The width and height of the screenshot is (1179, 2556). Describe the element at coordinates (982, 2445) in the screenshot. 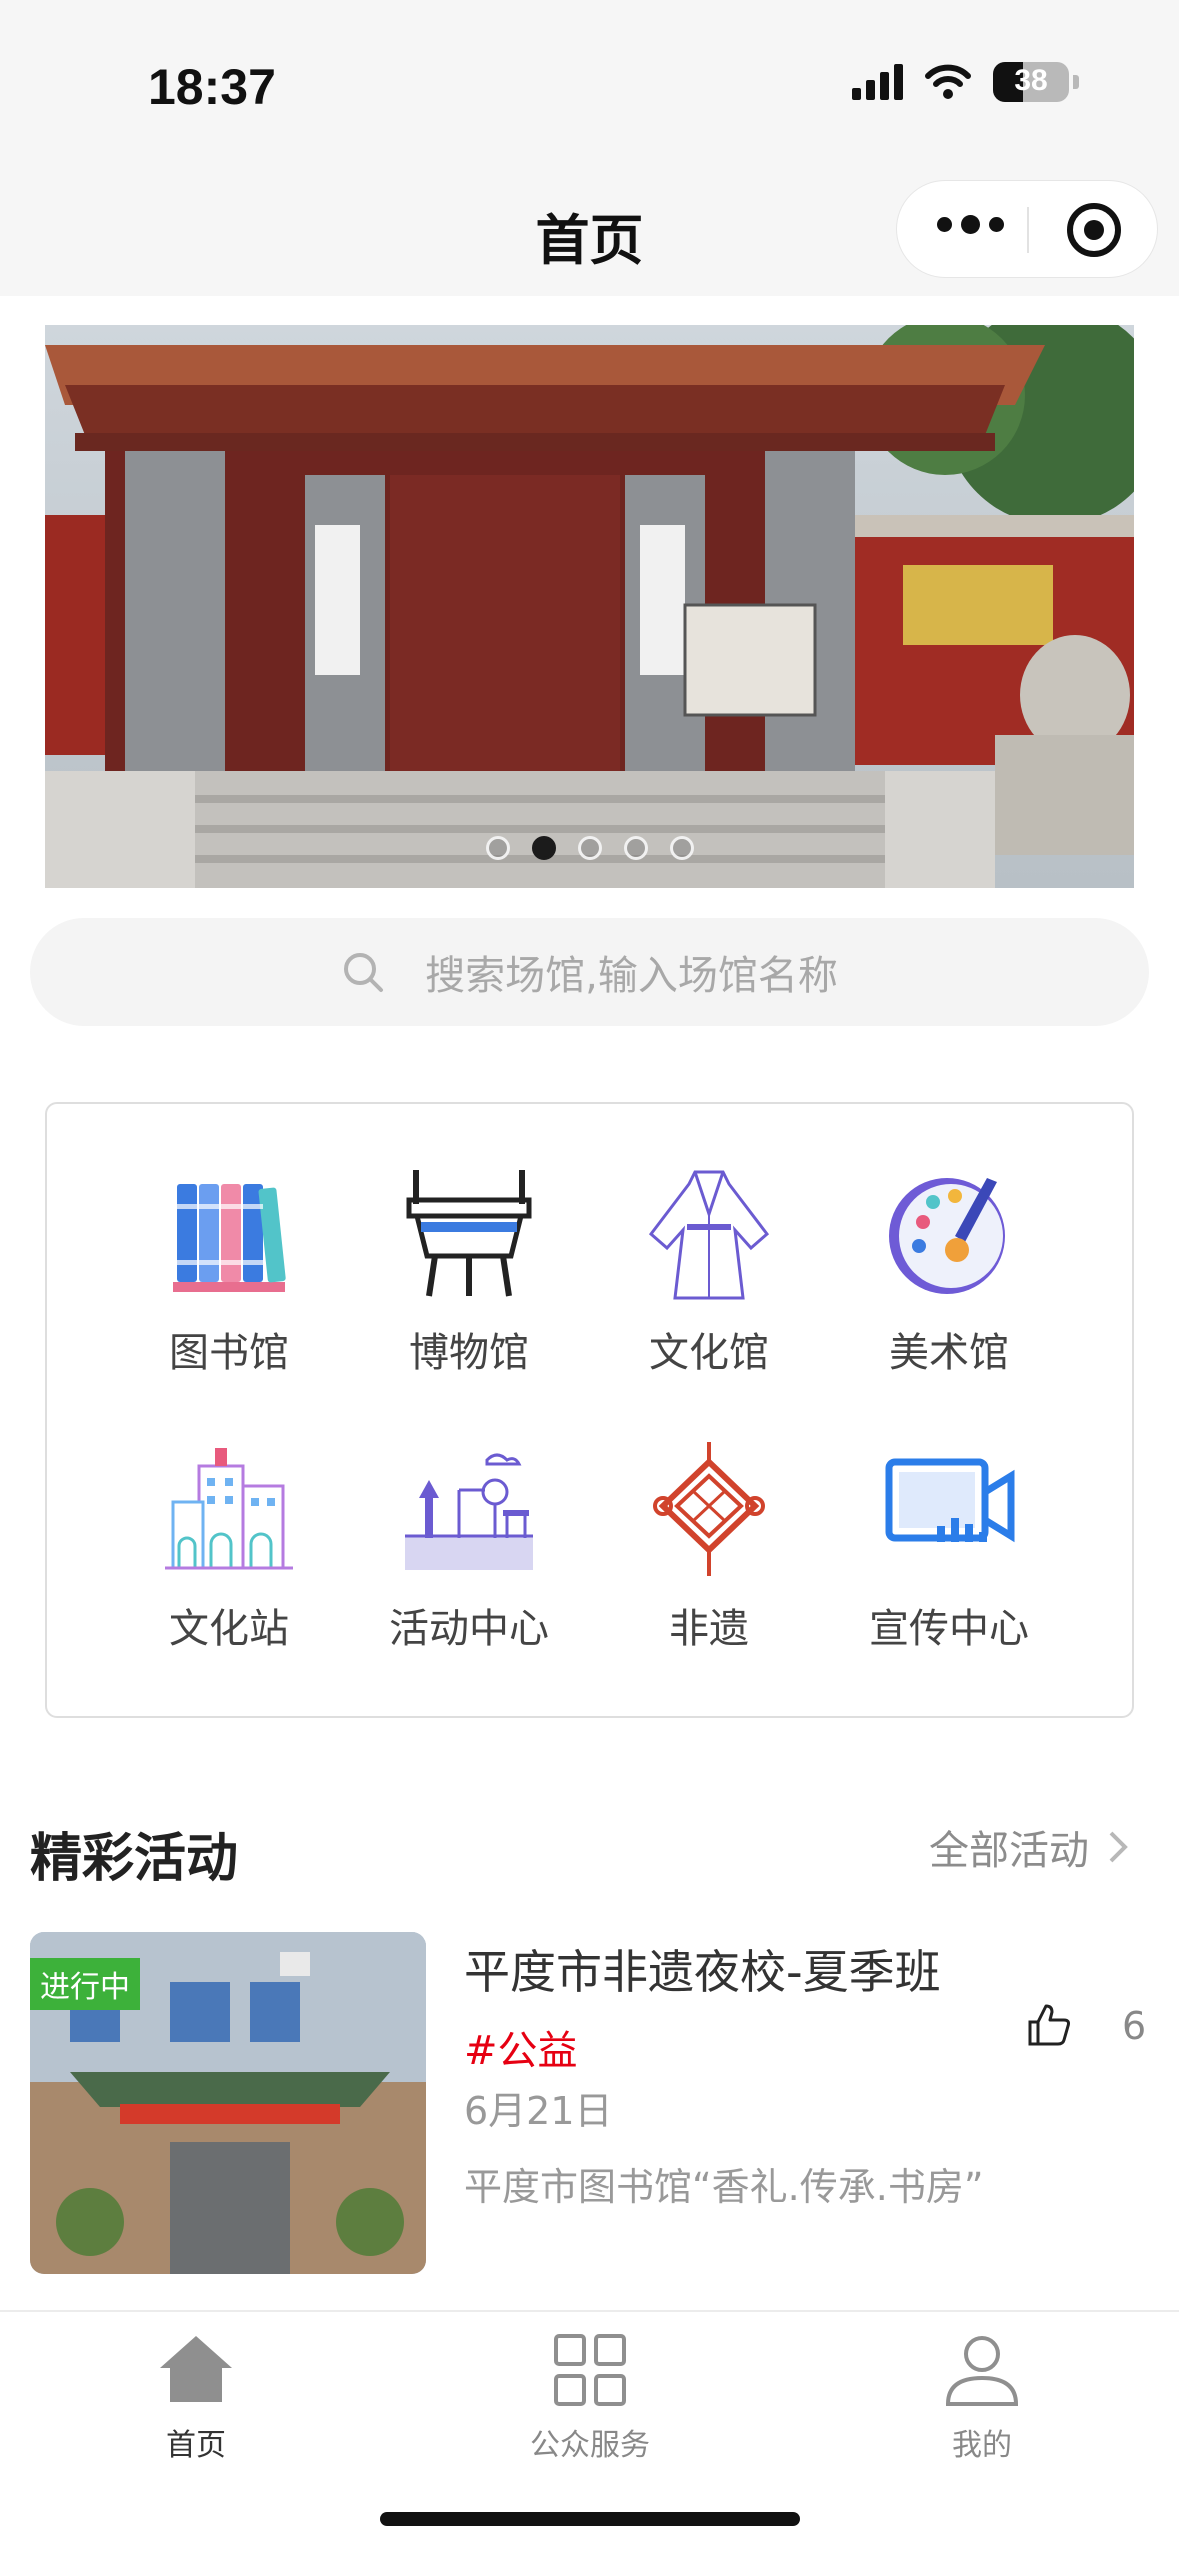

I see `tab-label: 我的` at that location.